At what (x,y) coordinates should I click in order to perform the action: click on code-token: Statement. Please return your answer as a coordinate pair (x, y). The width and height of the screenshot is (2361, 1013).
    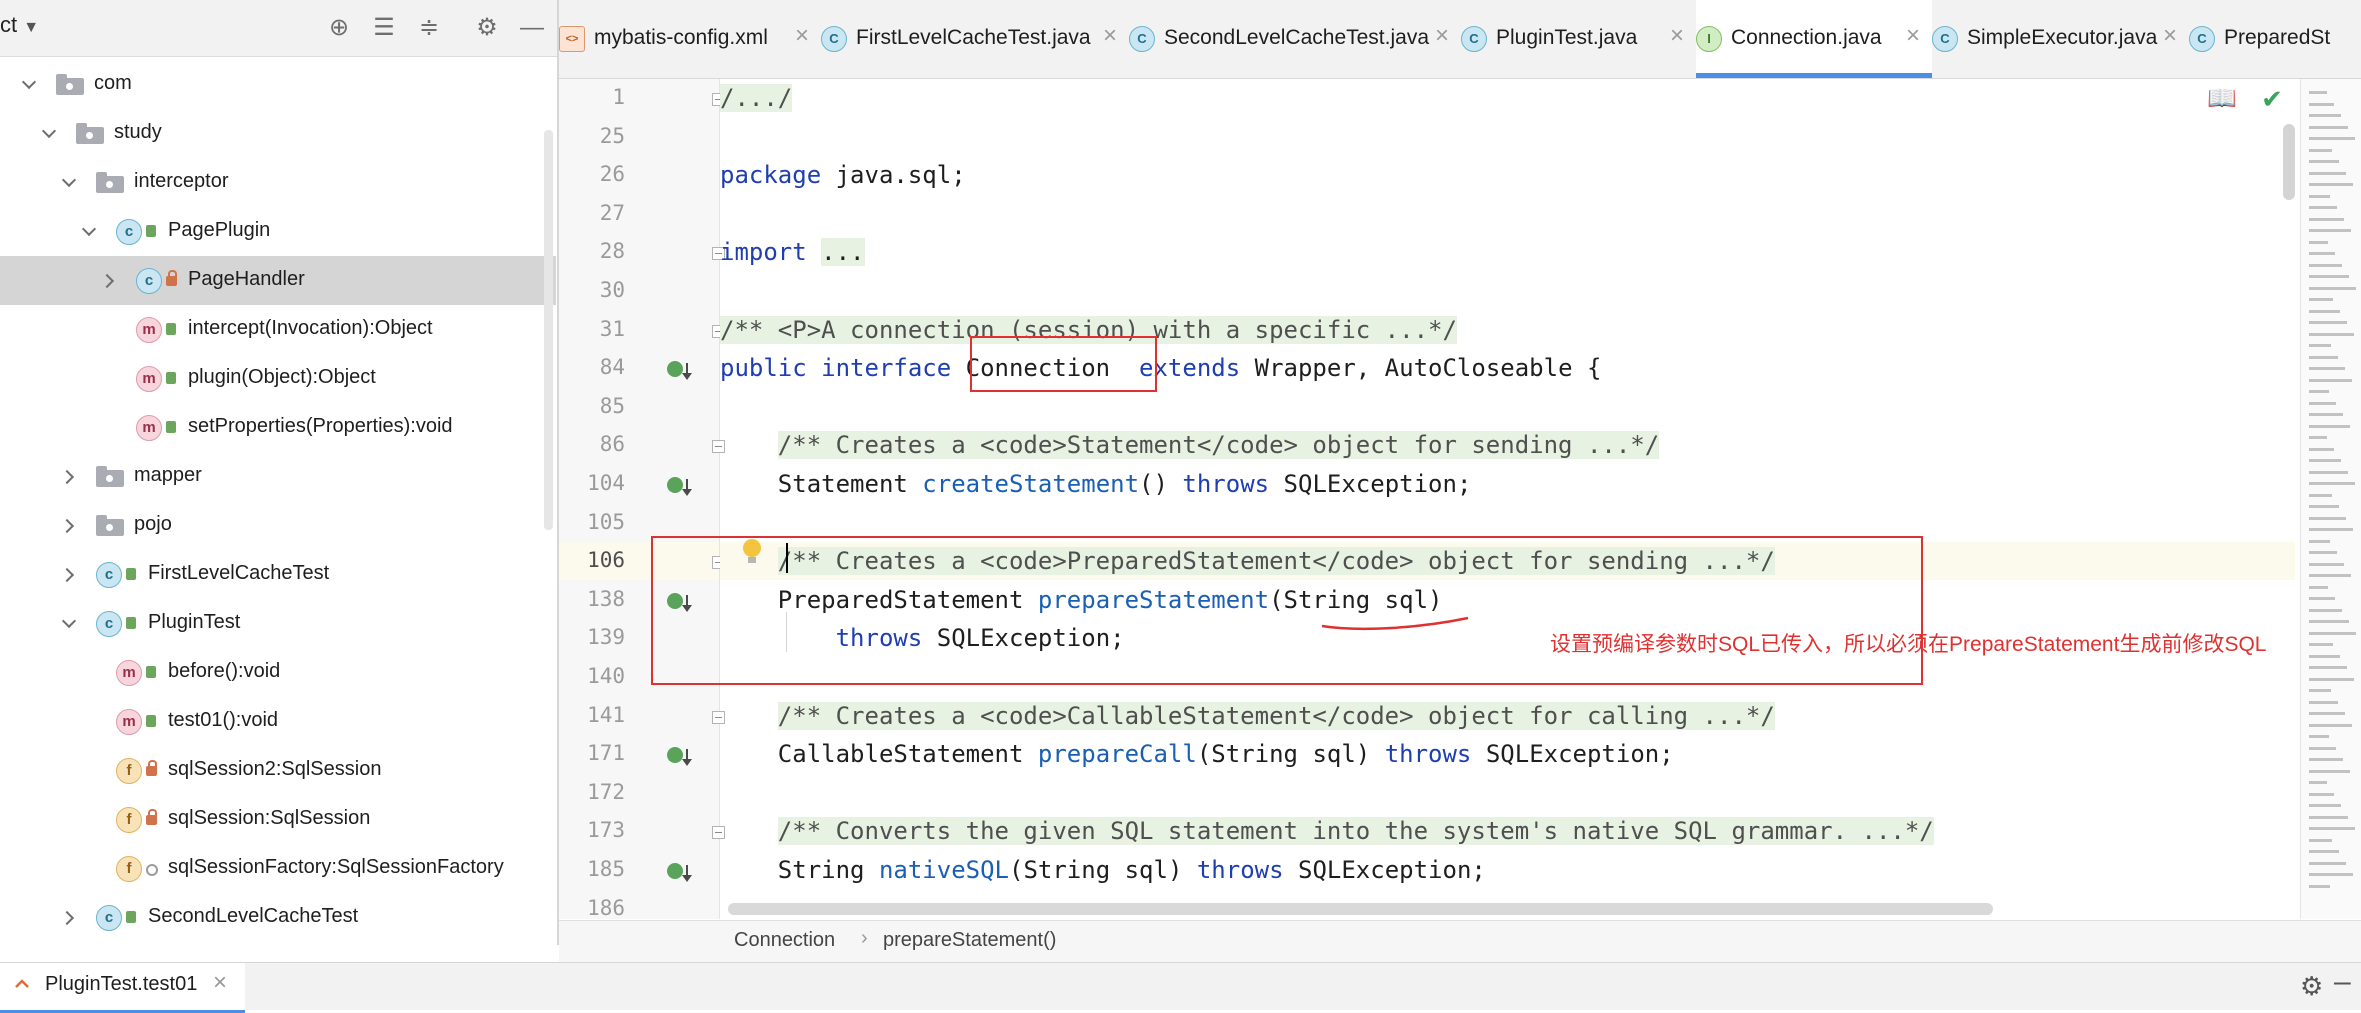
    Looking at the image, I should click on (821, 484).